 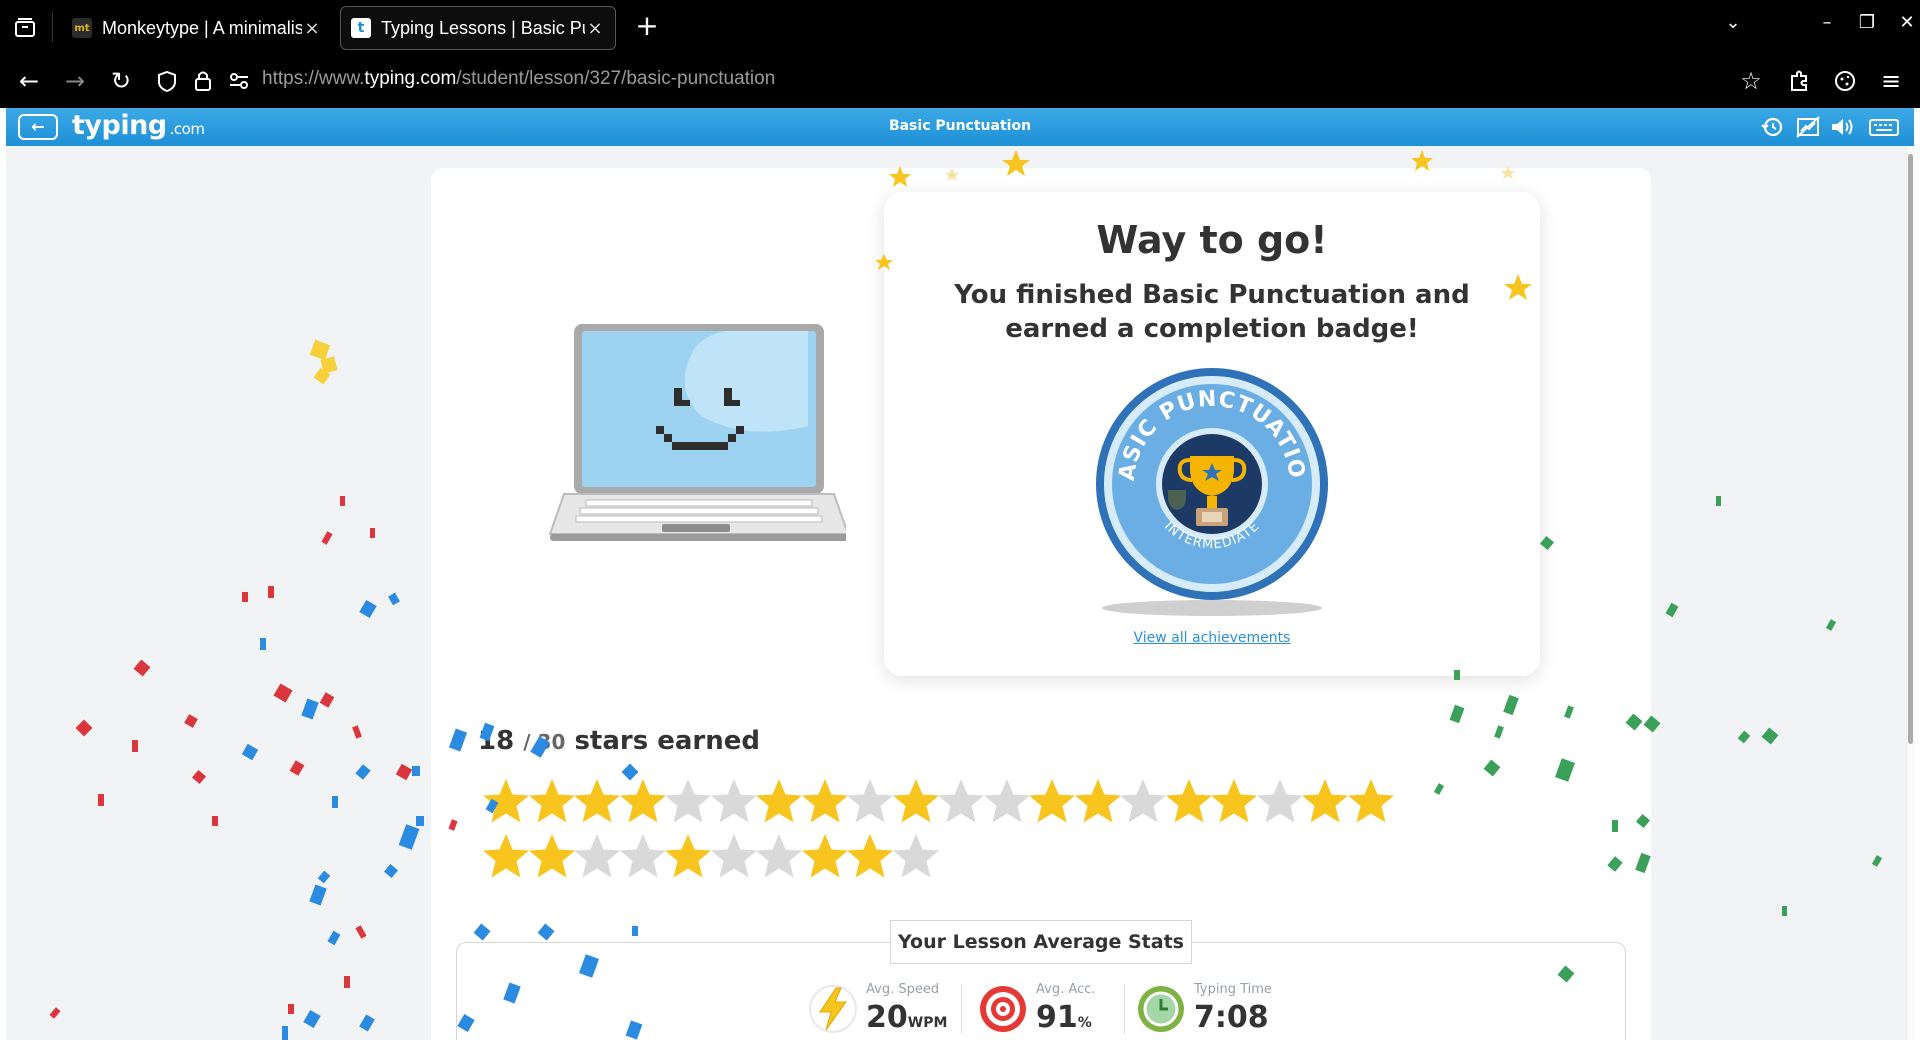 I want to click on tab-separator, so click(x=52, y=27).